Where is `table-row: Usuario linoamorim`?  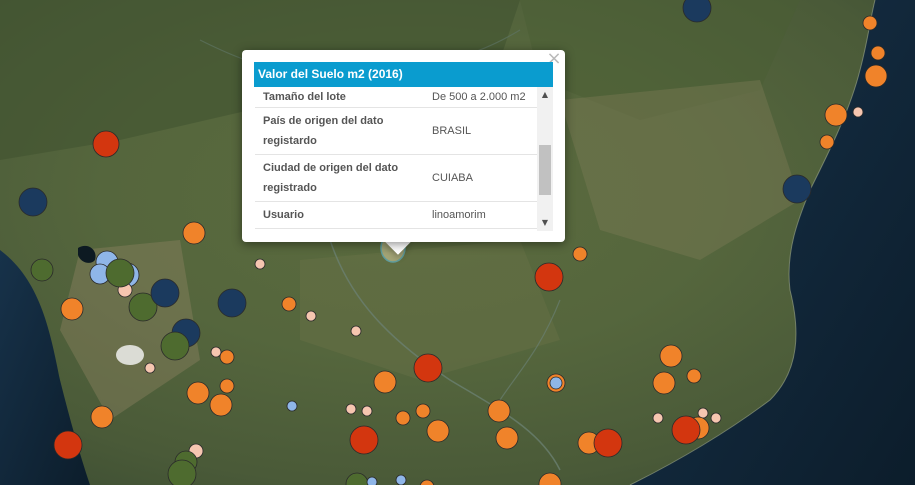 table-row: Usuario linoamorim is located at coordinates (396, 215).